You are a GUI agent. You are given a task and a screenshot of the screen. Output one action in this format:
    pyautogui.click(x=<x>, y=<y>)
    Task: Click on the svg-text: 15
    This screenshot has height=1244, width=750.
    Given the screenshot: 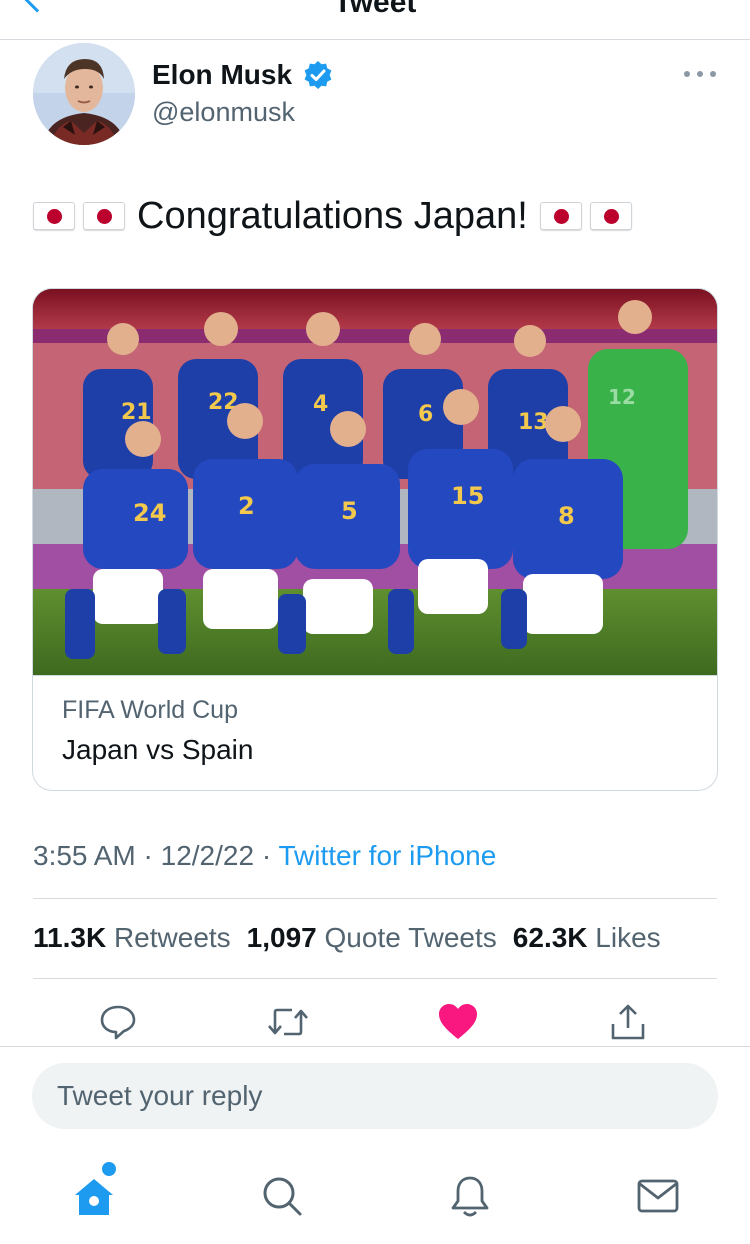 What is the action you would take?
    pyautogui.click(x=467, y=496)
    